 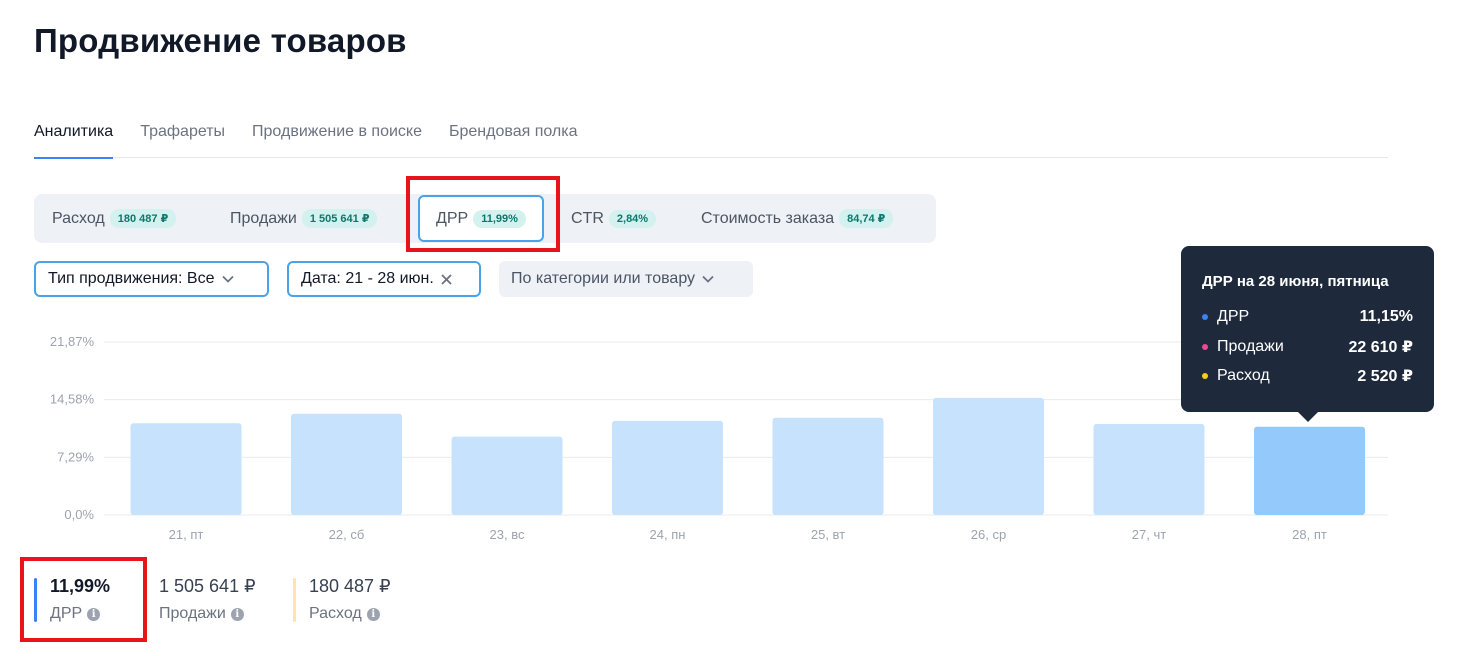 I want to click on filter-label: Тип продвижения: Все, so click(x=131, y=278).